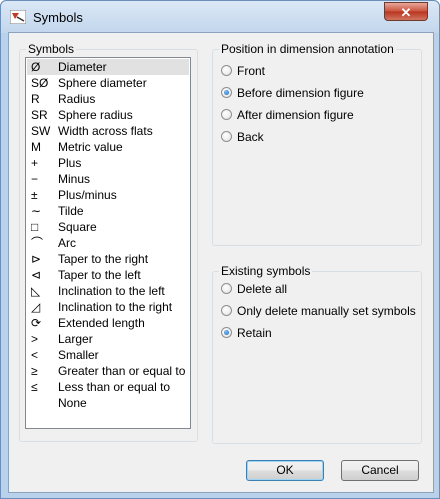 Image resolution: width=440 pixels, height=499 pixels. What do you see at coordinates (70, 163) in the screenshot?
I see `symbol-label: Plus` at bounding box center [70, 163].